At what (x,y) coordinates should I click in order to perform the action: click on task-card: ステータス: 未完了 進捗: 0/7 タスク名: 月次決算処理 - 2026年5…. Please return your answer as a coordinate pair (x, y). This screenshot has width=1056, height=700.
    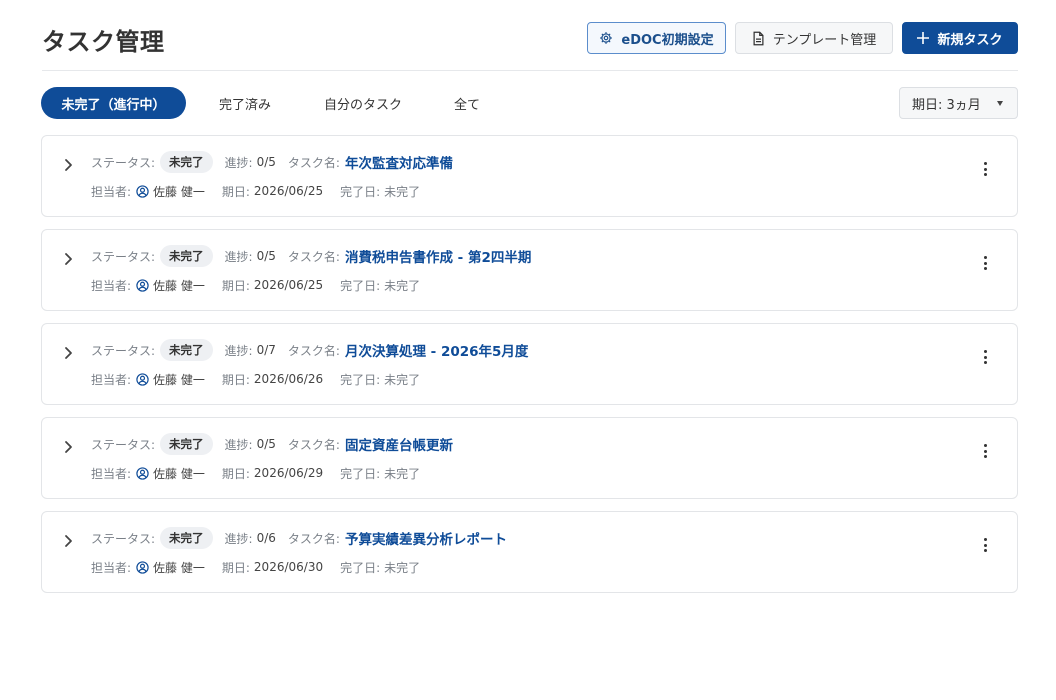
    Looking at the image, I should click on (529, 364).